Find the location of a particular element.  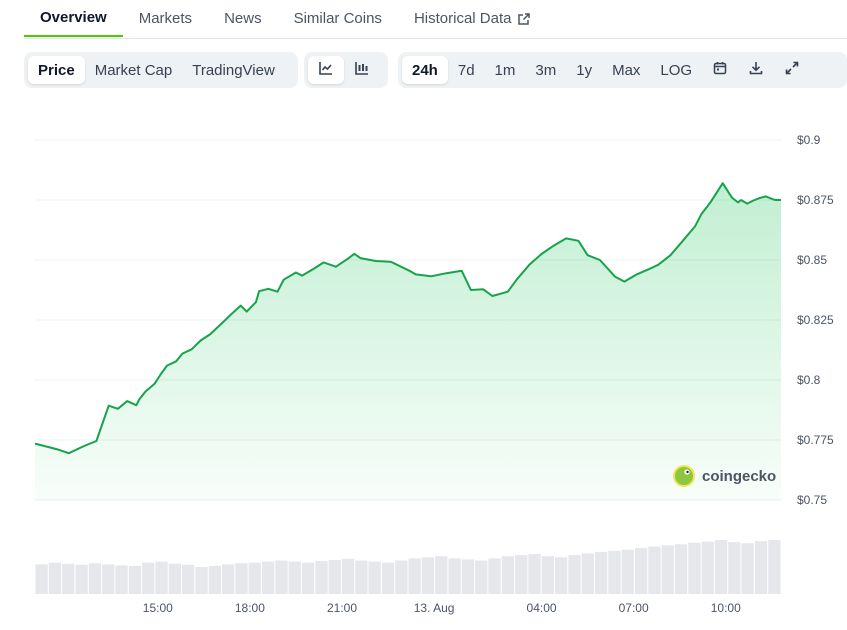

chart-style-switcher is located at coordinates (346, 70).